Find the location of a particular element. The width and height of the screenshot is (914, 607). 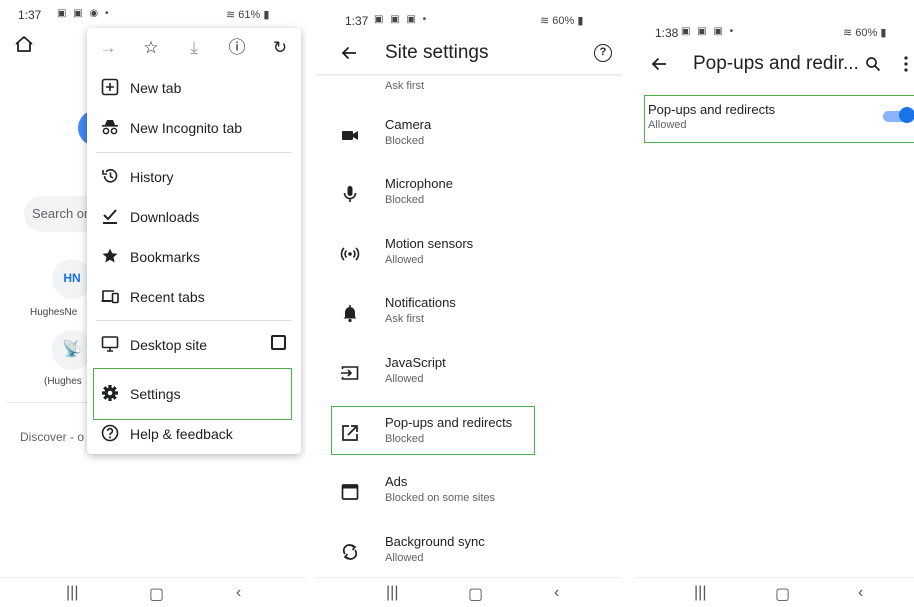

forward-icon: → is located at coordinates (108, 48).